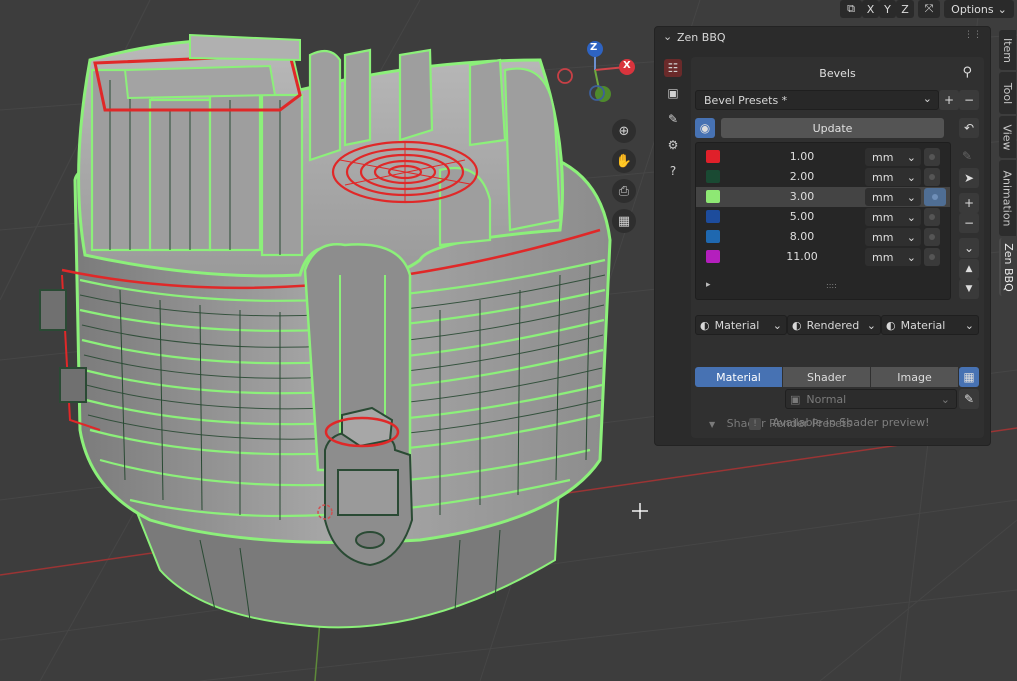 The image size is (1017, 681). I want to click on list-item: 2.00 mm ⌄, so click(823, 177).